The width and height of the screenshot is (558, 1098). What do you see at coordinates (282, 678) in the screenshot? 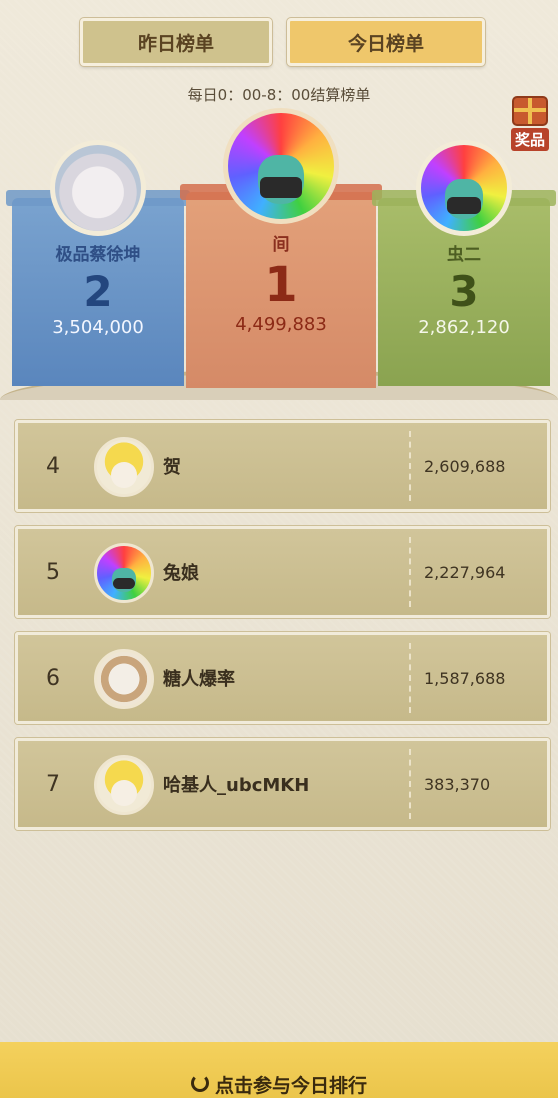
I see `list-item: 6 糖人爆率 1,587,688` at bounding box center [282, 678].